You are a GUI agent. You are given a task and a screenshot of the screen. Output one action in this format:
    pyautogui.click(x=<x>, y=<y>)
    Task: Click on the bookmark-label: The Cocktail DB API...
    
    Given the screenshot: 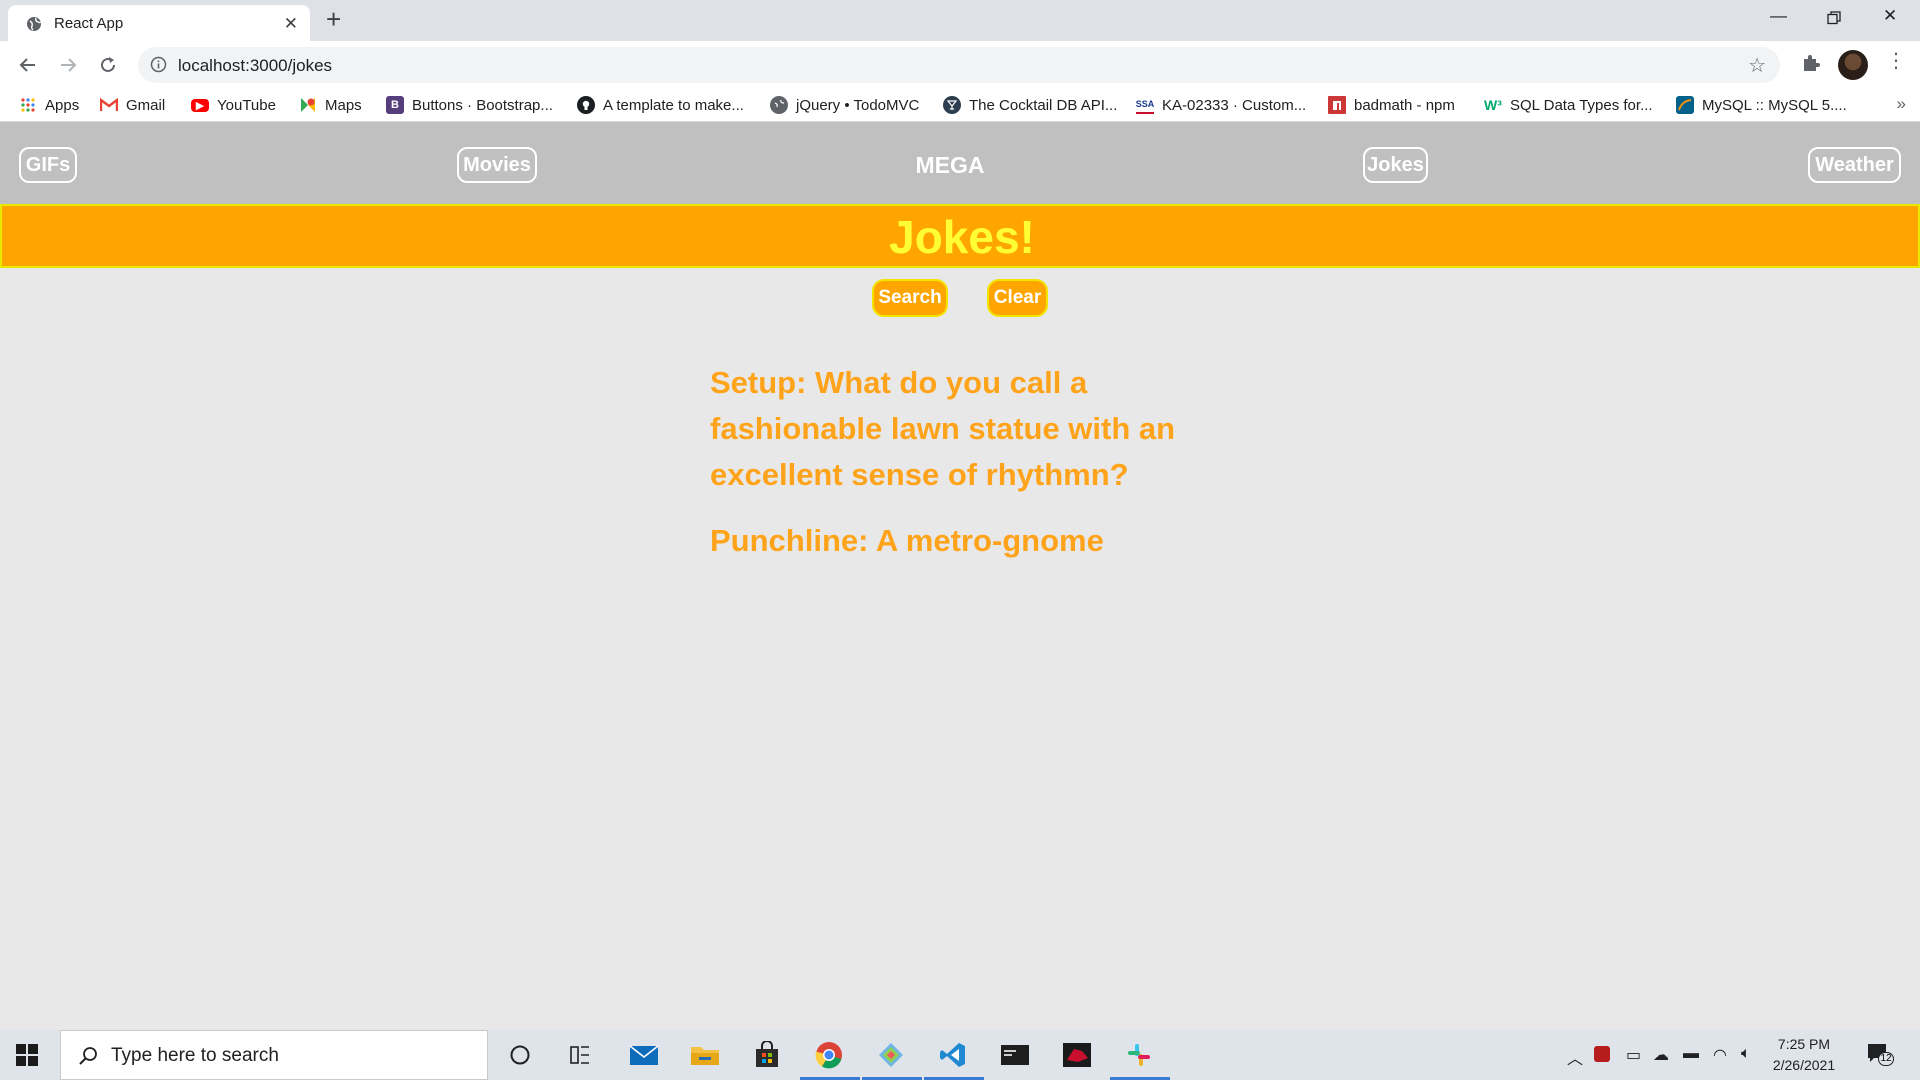 What is the action you would take?
    pyautogui.click(x=1043, y=105)
    